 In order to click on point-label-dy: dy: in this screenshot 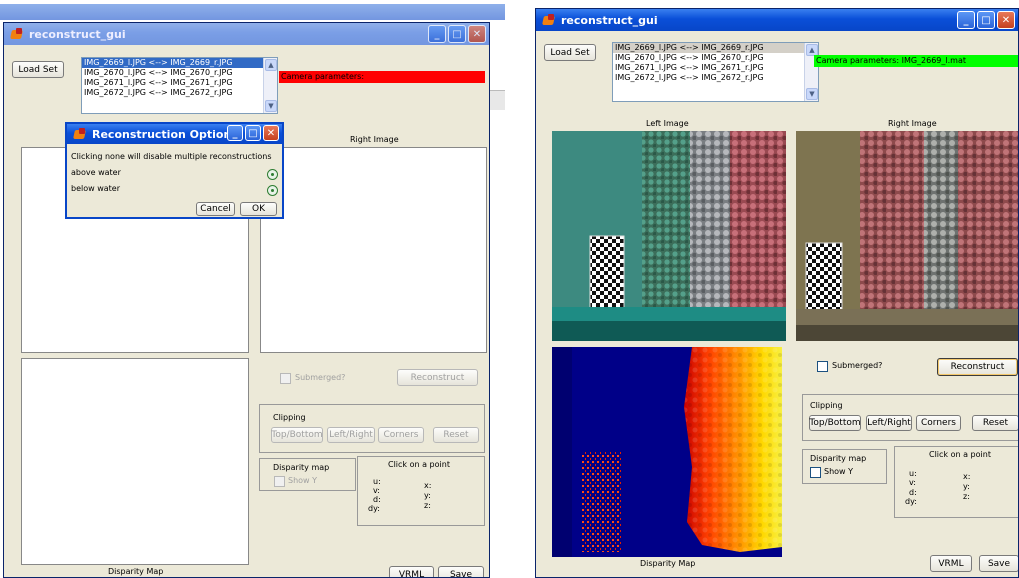, I will do `click(374, 508)`.